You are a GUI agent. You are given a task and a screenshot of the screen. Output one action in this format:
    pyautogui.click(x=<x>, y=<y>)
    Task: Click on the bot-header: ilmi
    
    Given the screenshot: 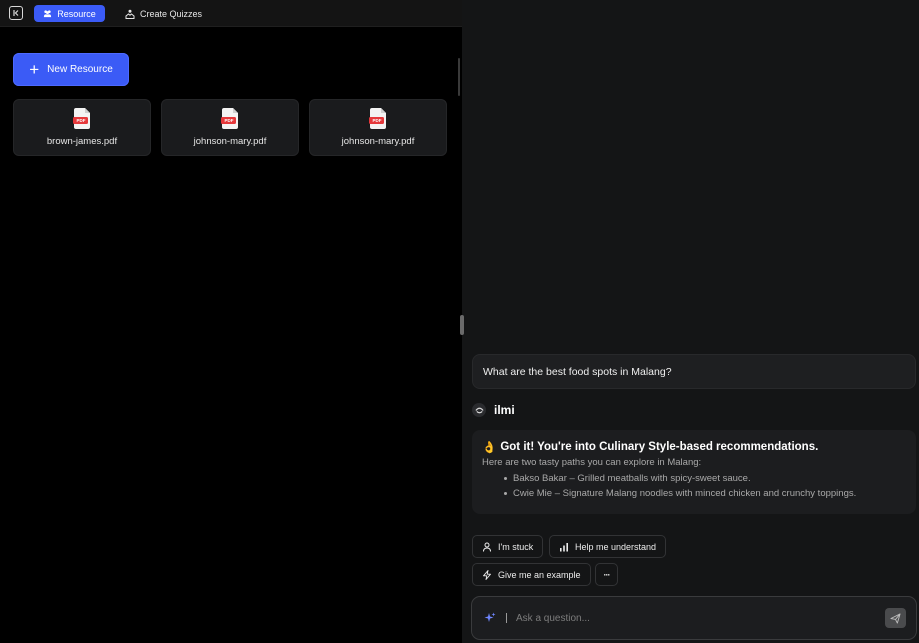 What is the action you would take?
    pyautogui.click(x=493, y=410)
    